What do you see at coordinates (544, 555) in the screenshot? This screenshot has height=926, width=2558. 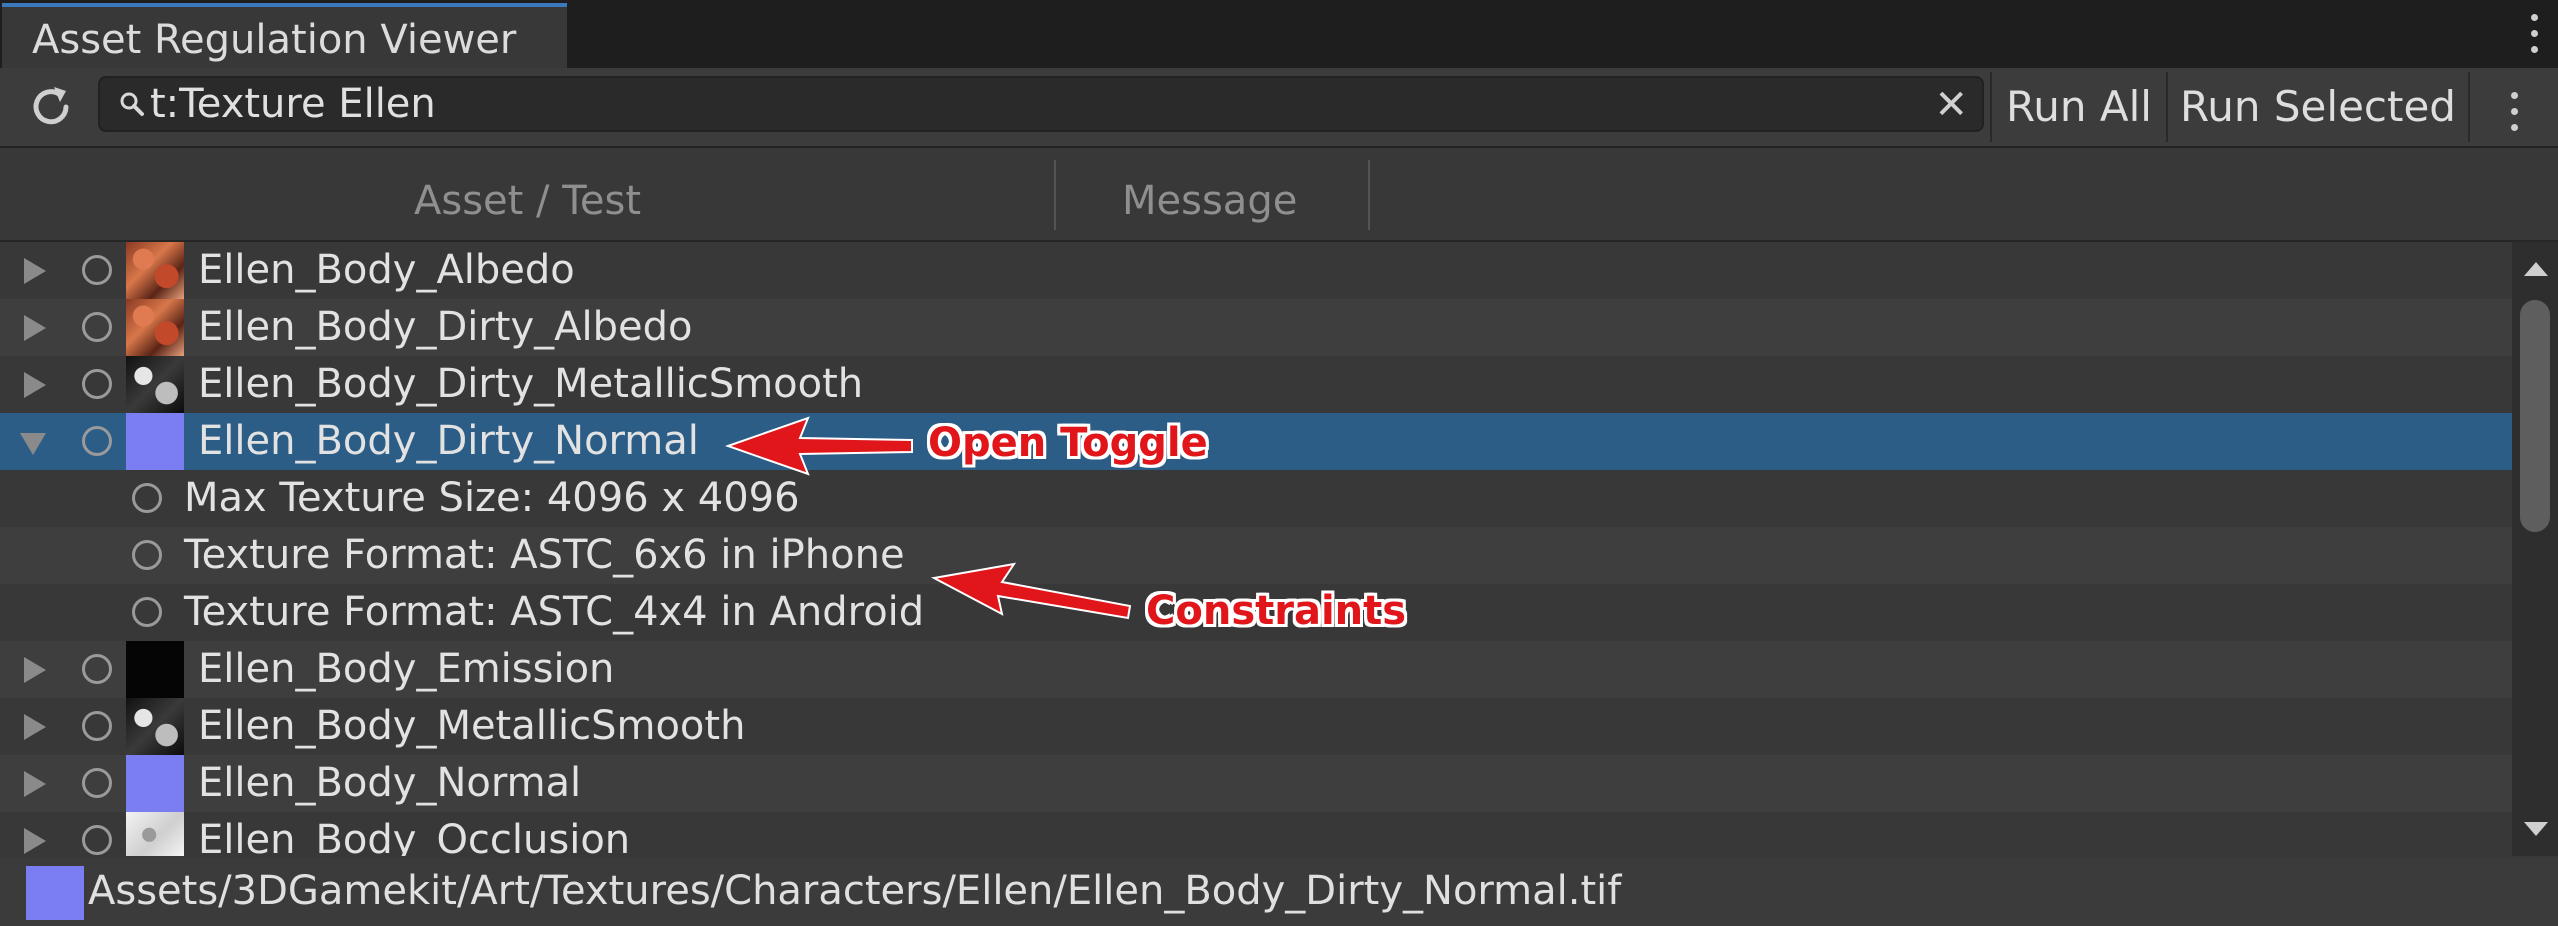 I see `constraint-label: Texture Format: ASTC_6x6 in iPhone` at bounding box center [544, 555].